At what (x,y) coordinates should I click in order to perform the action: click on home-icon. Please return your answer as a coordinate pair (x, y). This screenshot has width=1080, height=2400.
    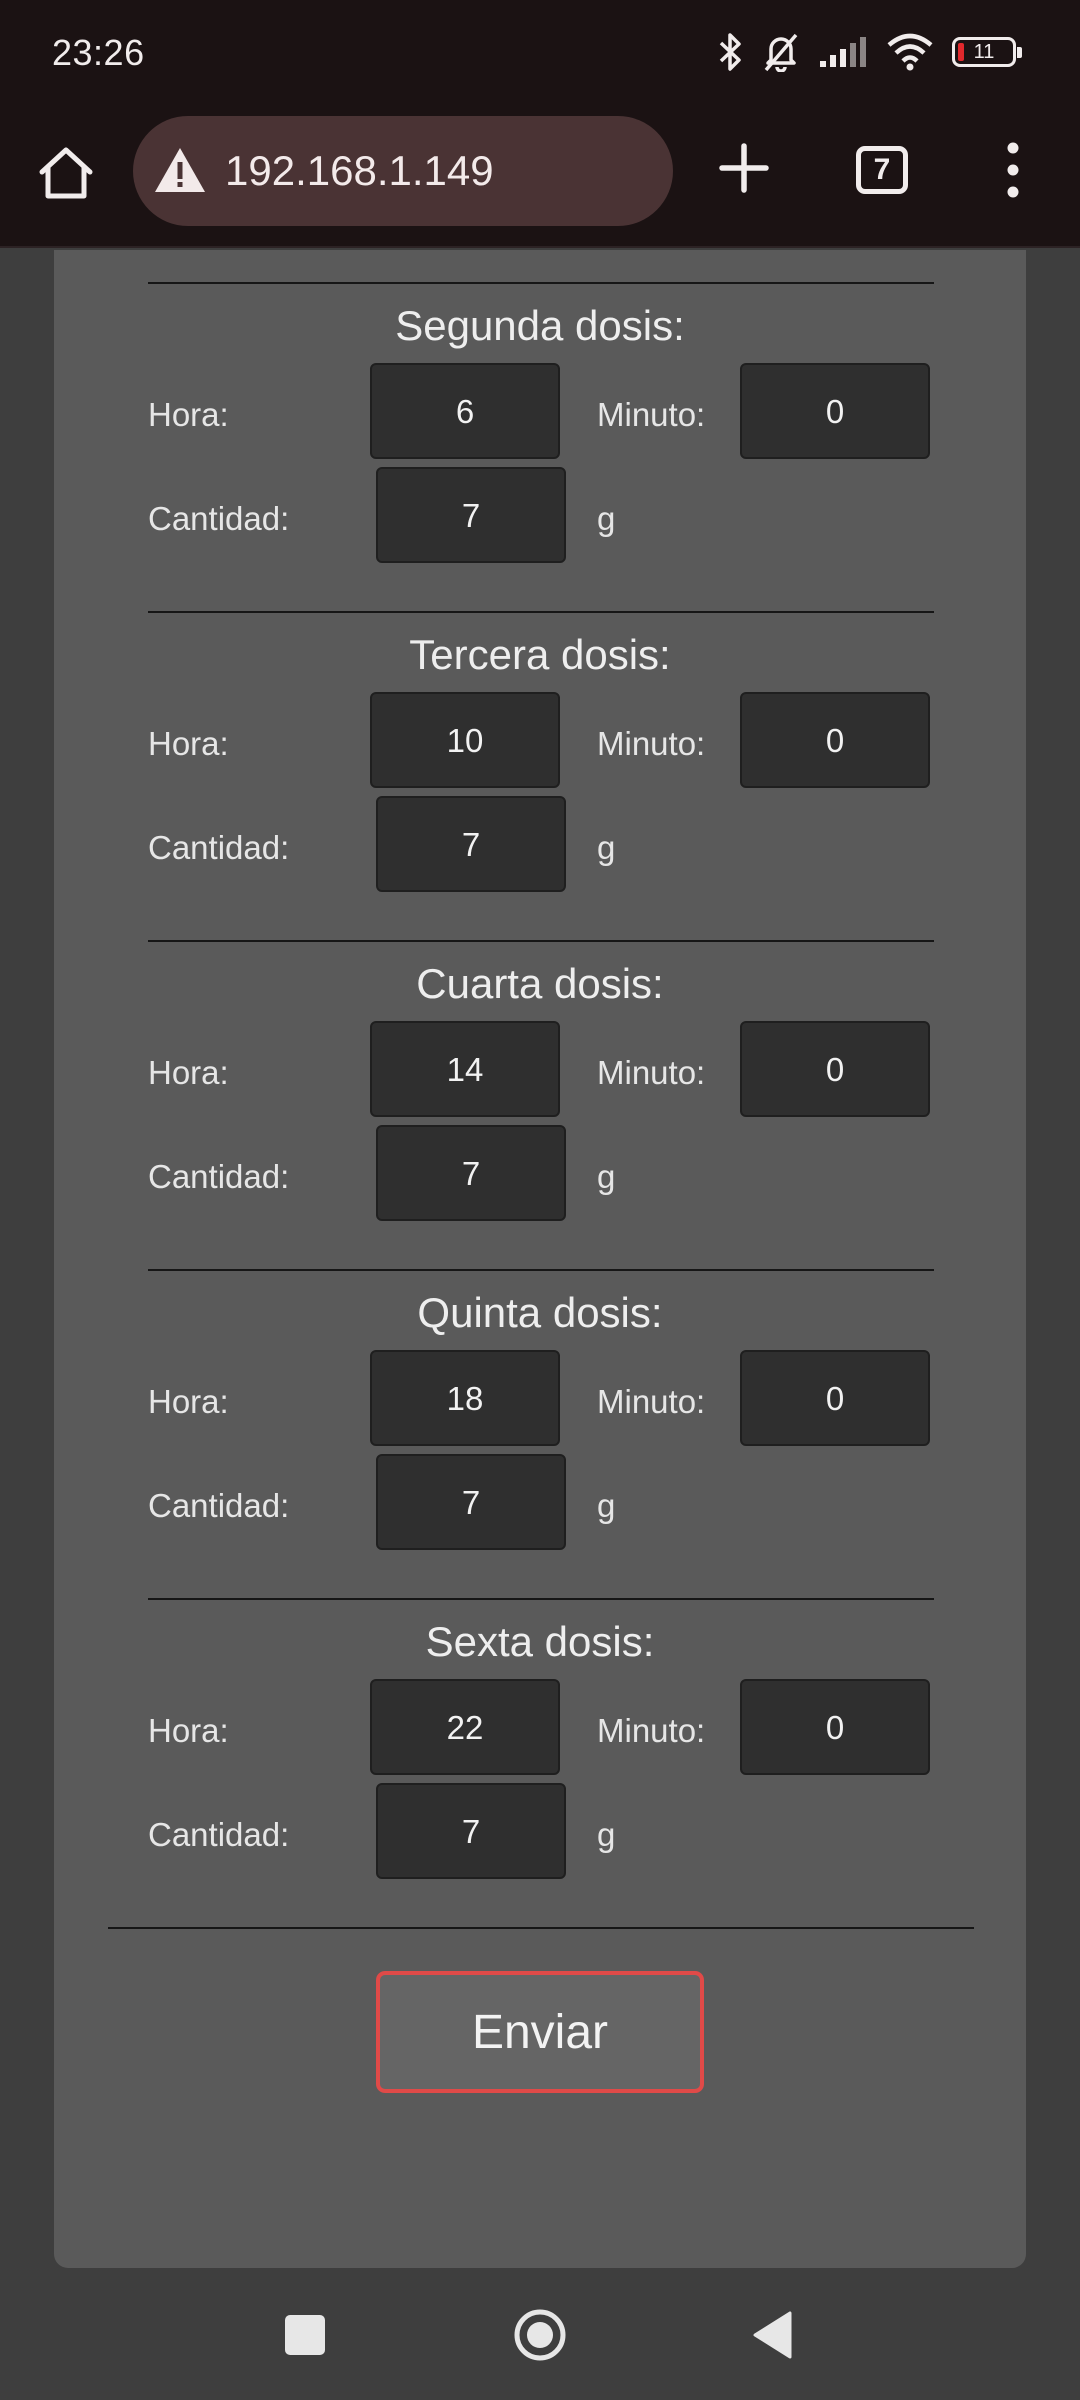
    Looking at the image, I should click on (66, 174).